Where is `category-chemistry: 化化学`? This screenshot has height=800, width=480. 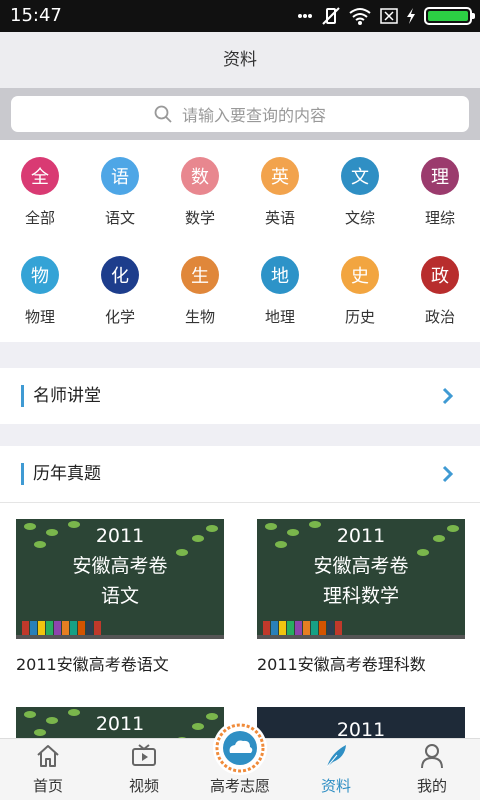
category-chemistry: 化化学 is located at coordinates (120, 291).